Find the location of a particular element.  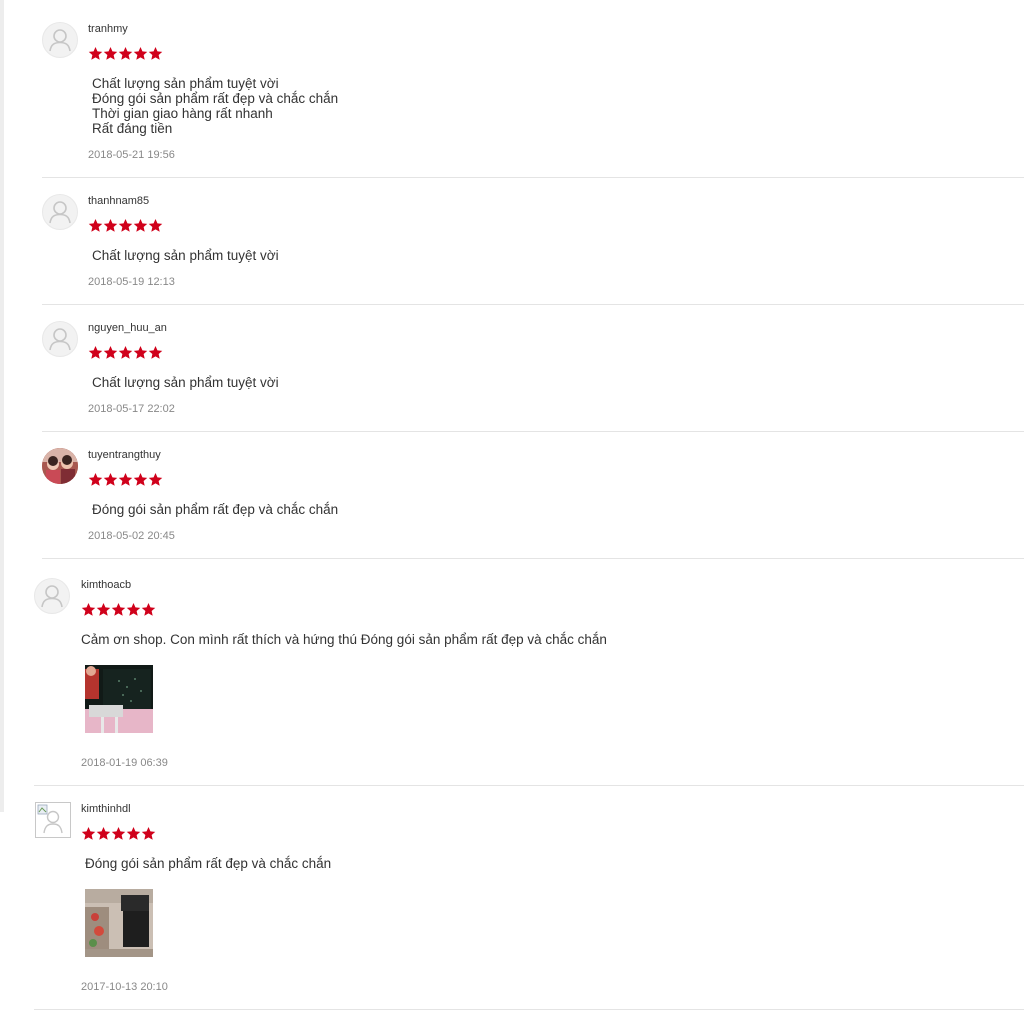

review-date: 2018-05-21 19:56 is located at coordinates (131, 155).